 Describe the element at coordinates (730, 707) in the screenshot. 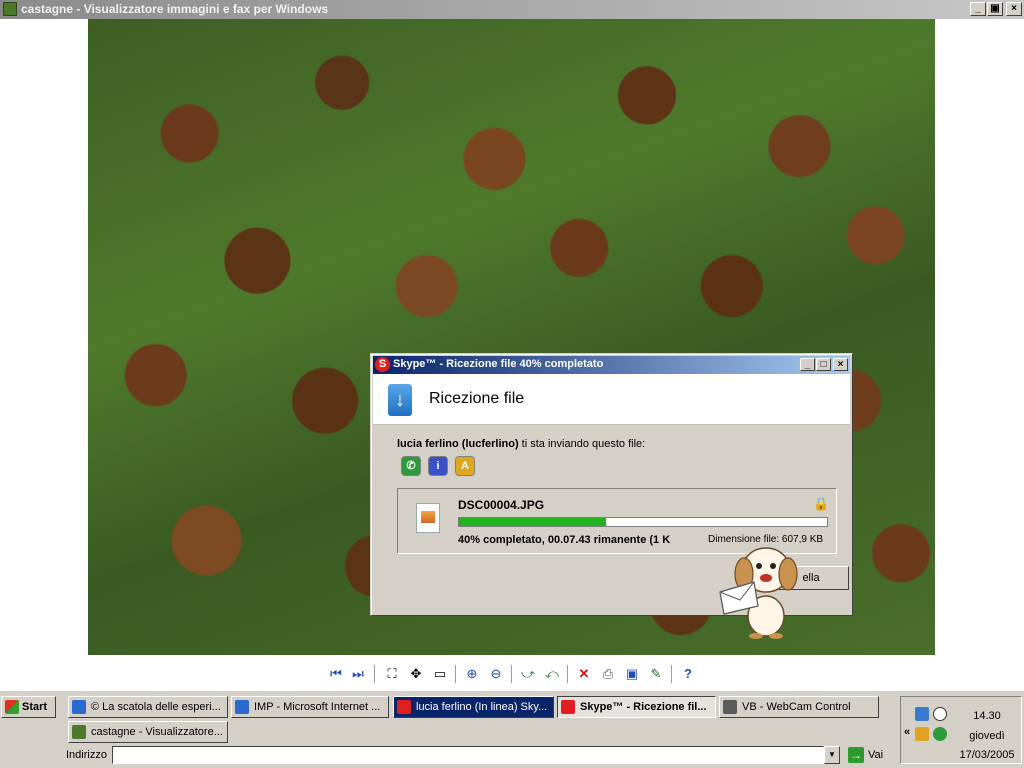

I see `vb-icon` at that location.